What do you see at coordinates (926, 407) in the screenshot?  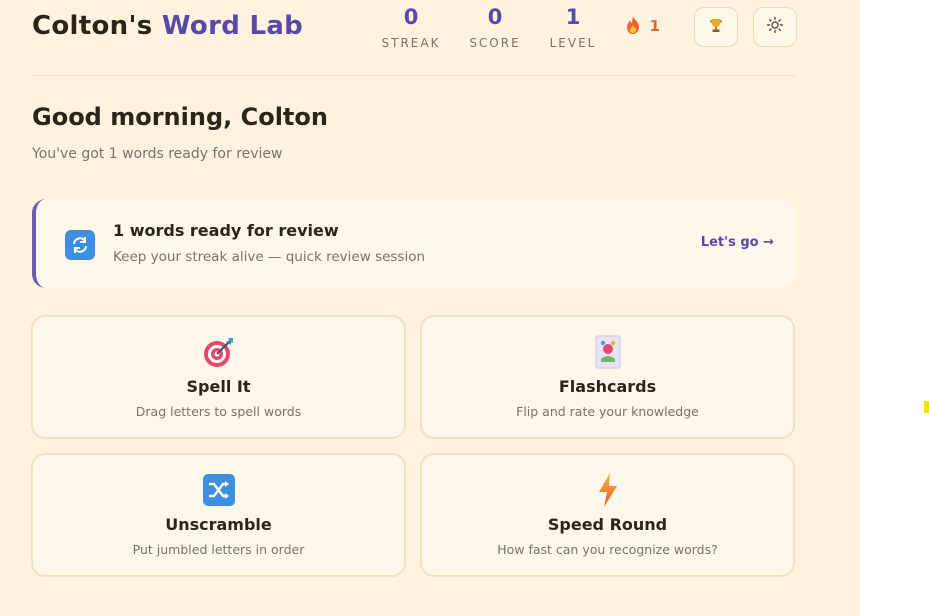 I see `edge-marker` at bounding box center [926, 407].